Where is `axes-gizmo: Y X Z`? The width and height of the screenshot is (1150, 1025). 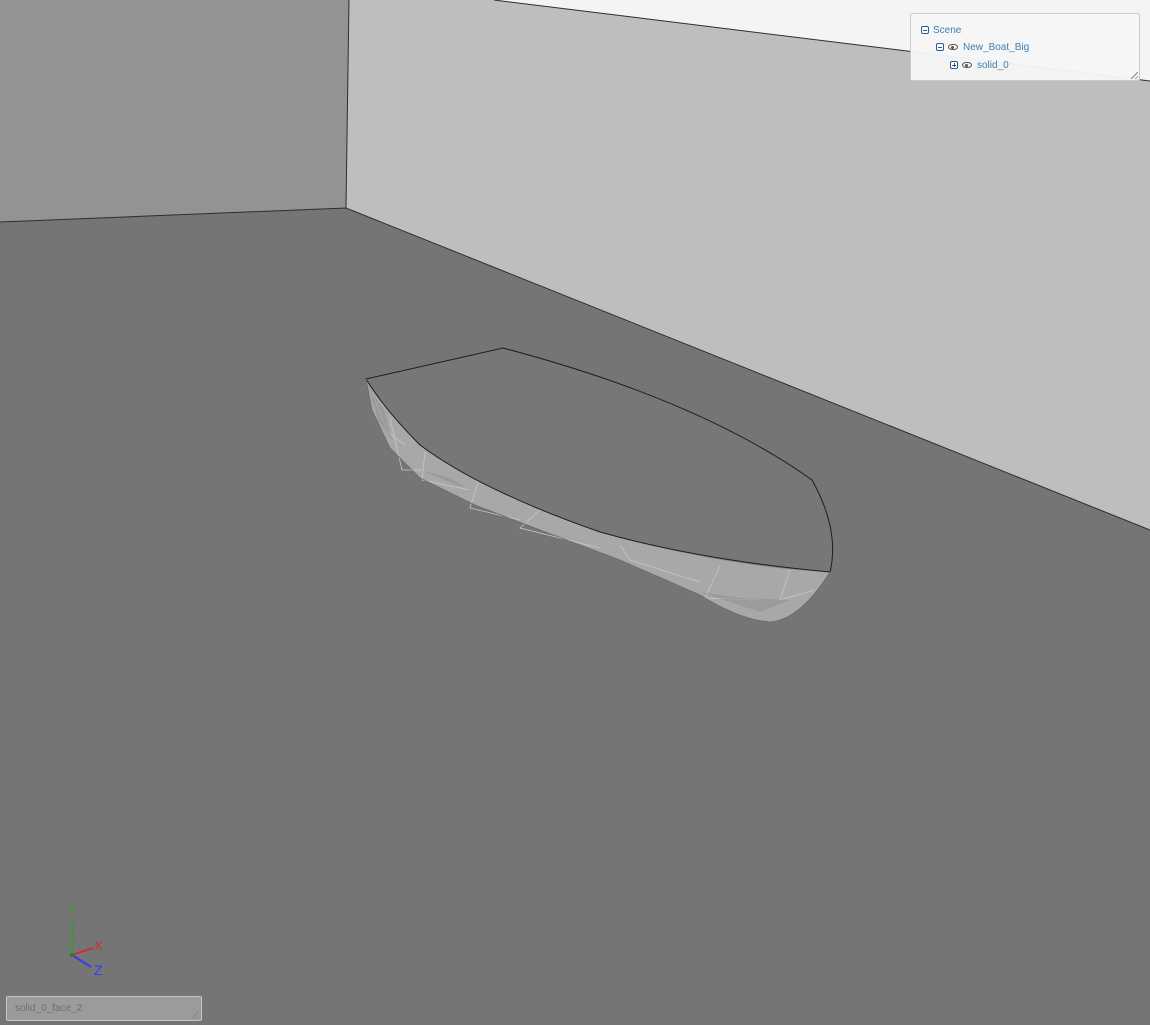 axes-gizmo: Y X Z is located at coordinates (90, 942).